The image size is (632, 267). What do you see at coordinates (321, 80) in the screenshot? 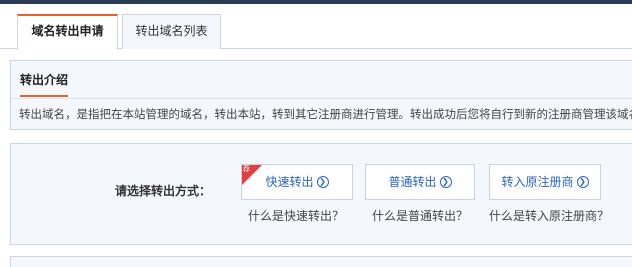
I see `intro-header: 转出介绍` at bounding box center [321, 80].